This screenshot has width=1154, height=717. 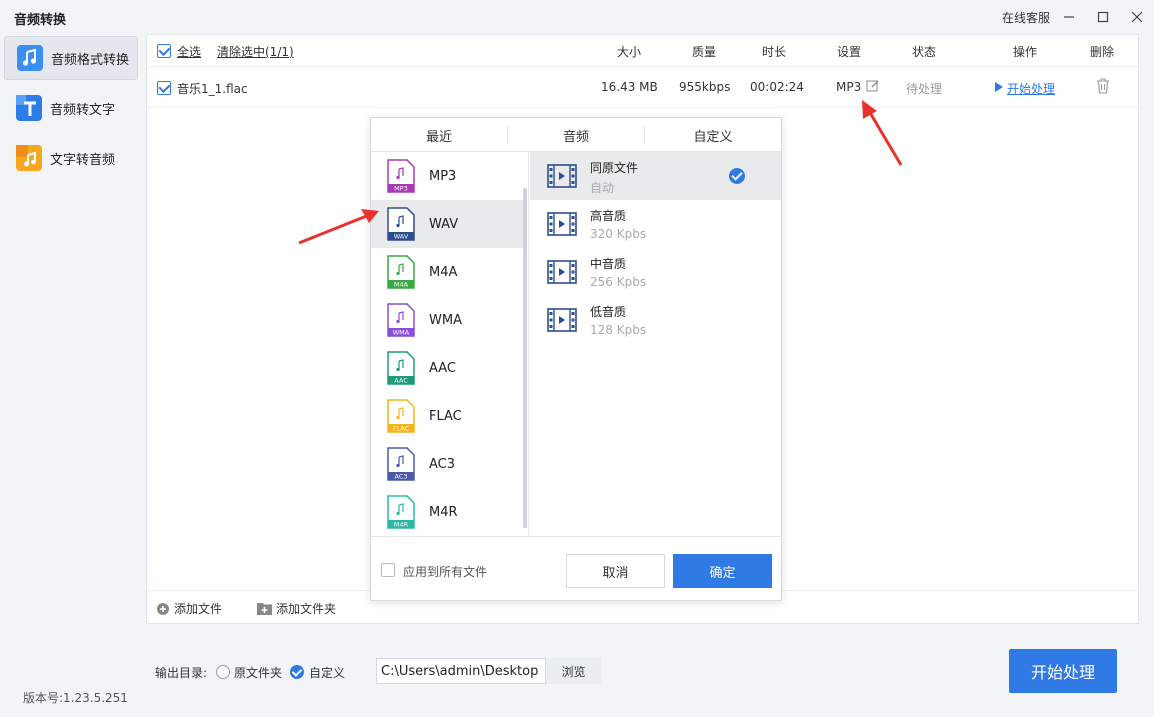 I want to click on format-list-scrollbar, so click(x=525, y=358).